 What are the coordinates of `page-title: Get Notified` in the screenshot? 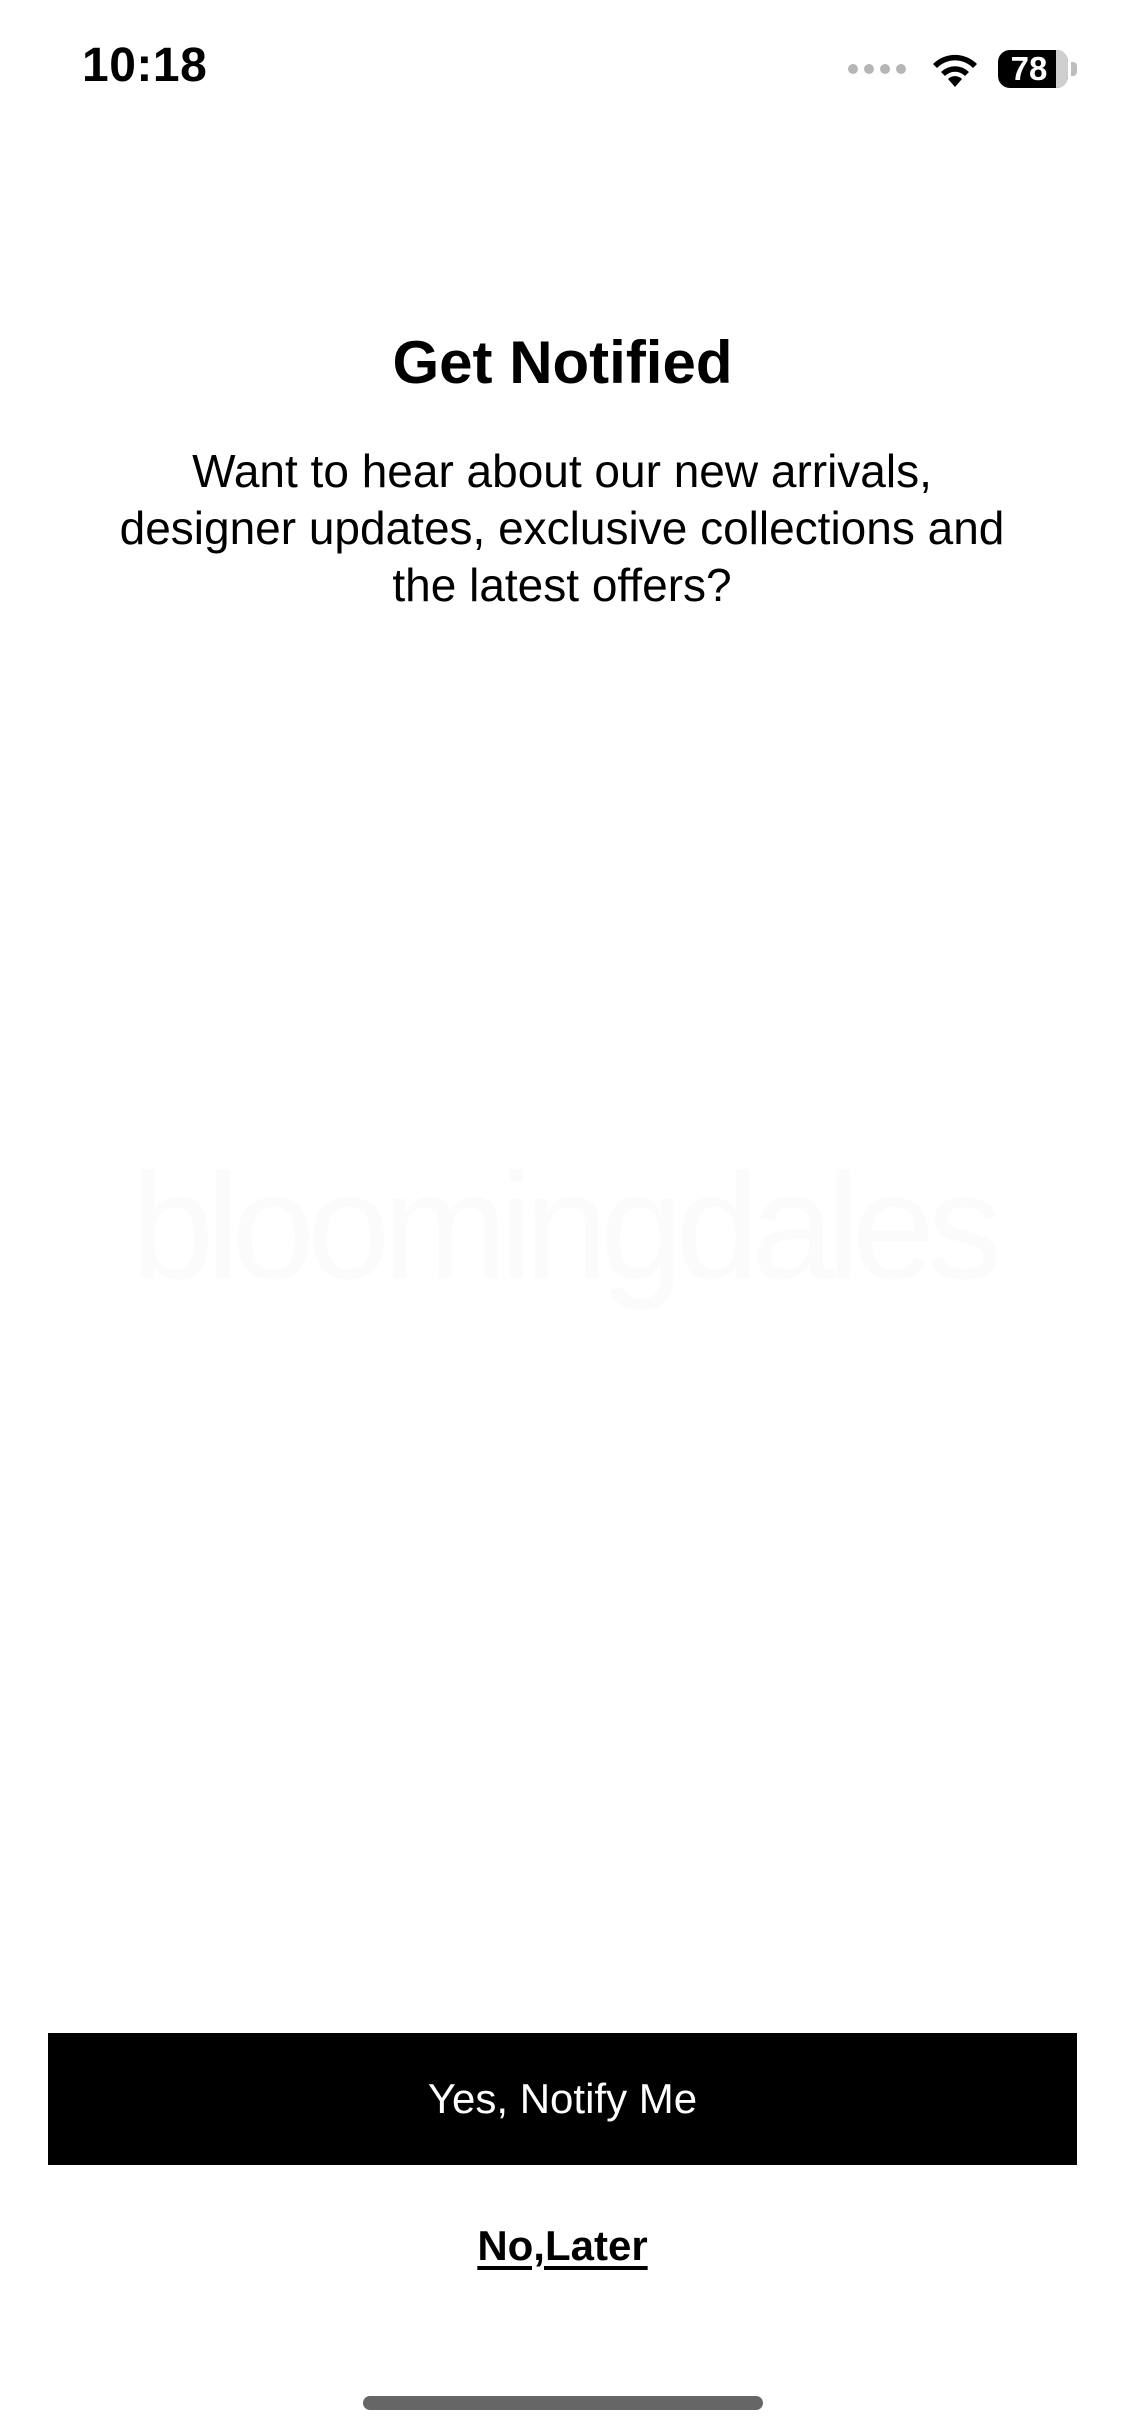 It's located at (562, 362).